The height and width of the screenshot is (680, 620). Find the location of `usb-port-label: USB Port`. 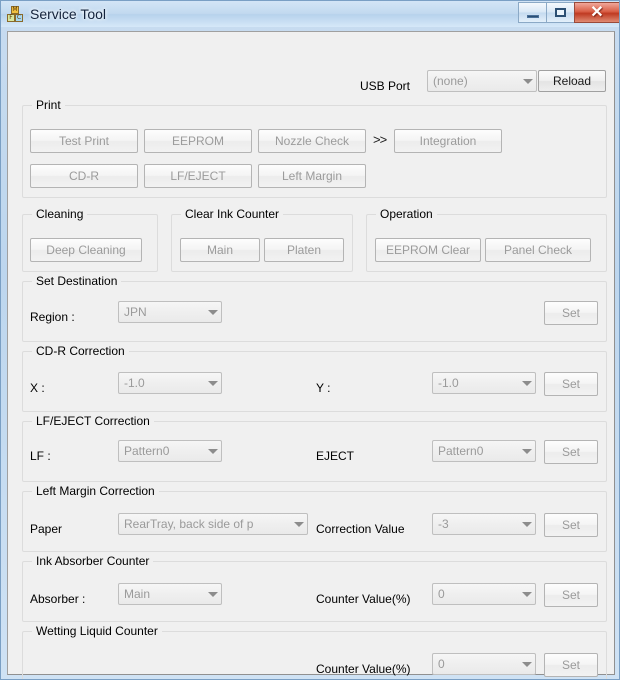

usb-port-label: USB Port is located at coordinates (385, 86).